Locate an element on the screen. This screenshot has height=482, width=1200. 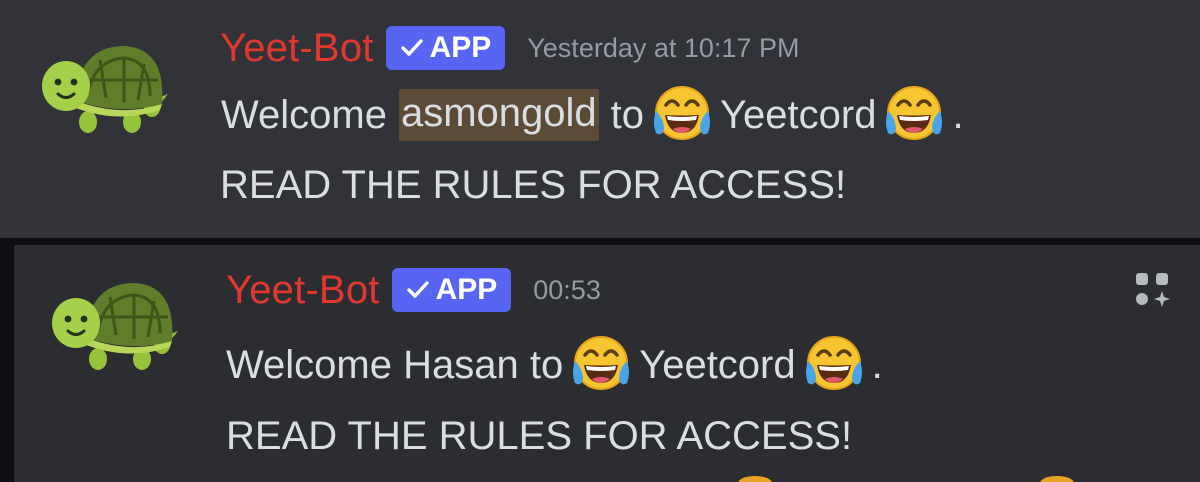
divider is located at coordinates (600, 241).